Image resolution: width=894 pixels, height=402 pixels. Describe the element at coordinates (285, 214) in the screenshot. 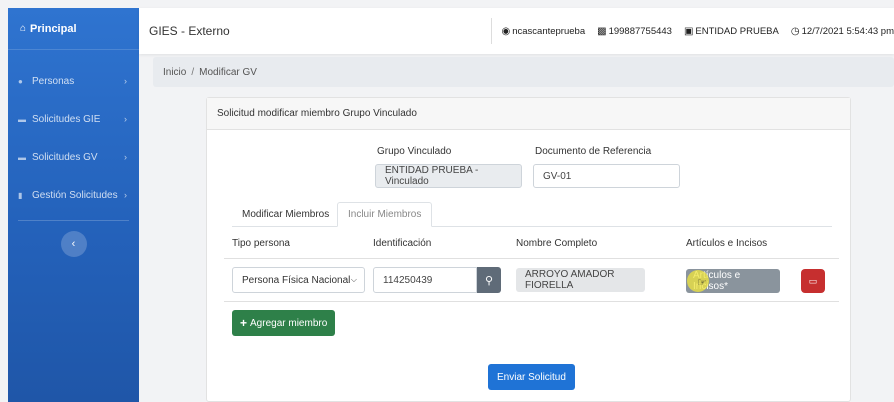

I see `tab-modificar-miembros: Modificar Miembros` at that location.